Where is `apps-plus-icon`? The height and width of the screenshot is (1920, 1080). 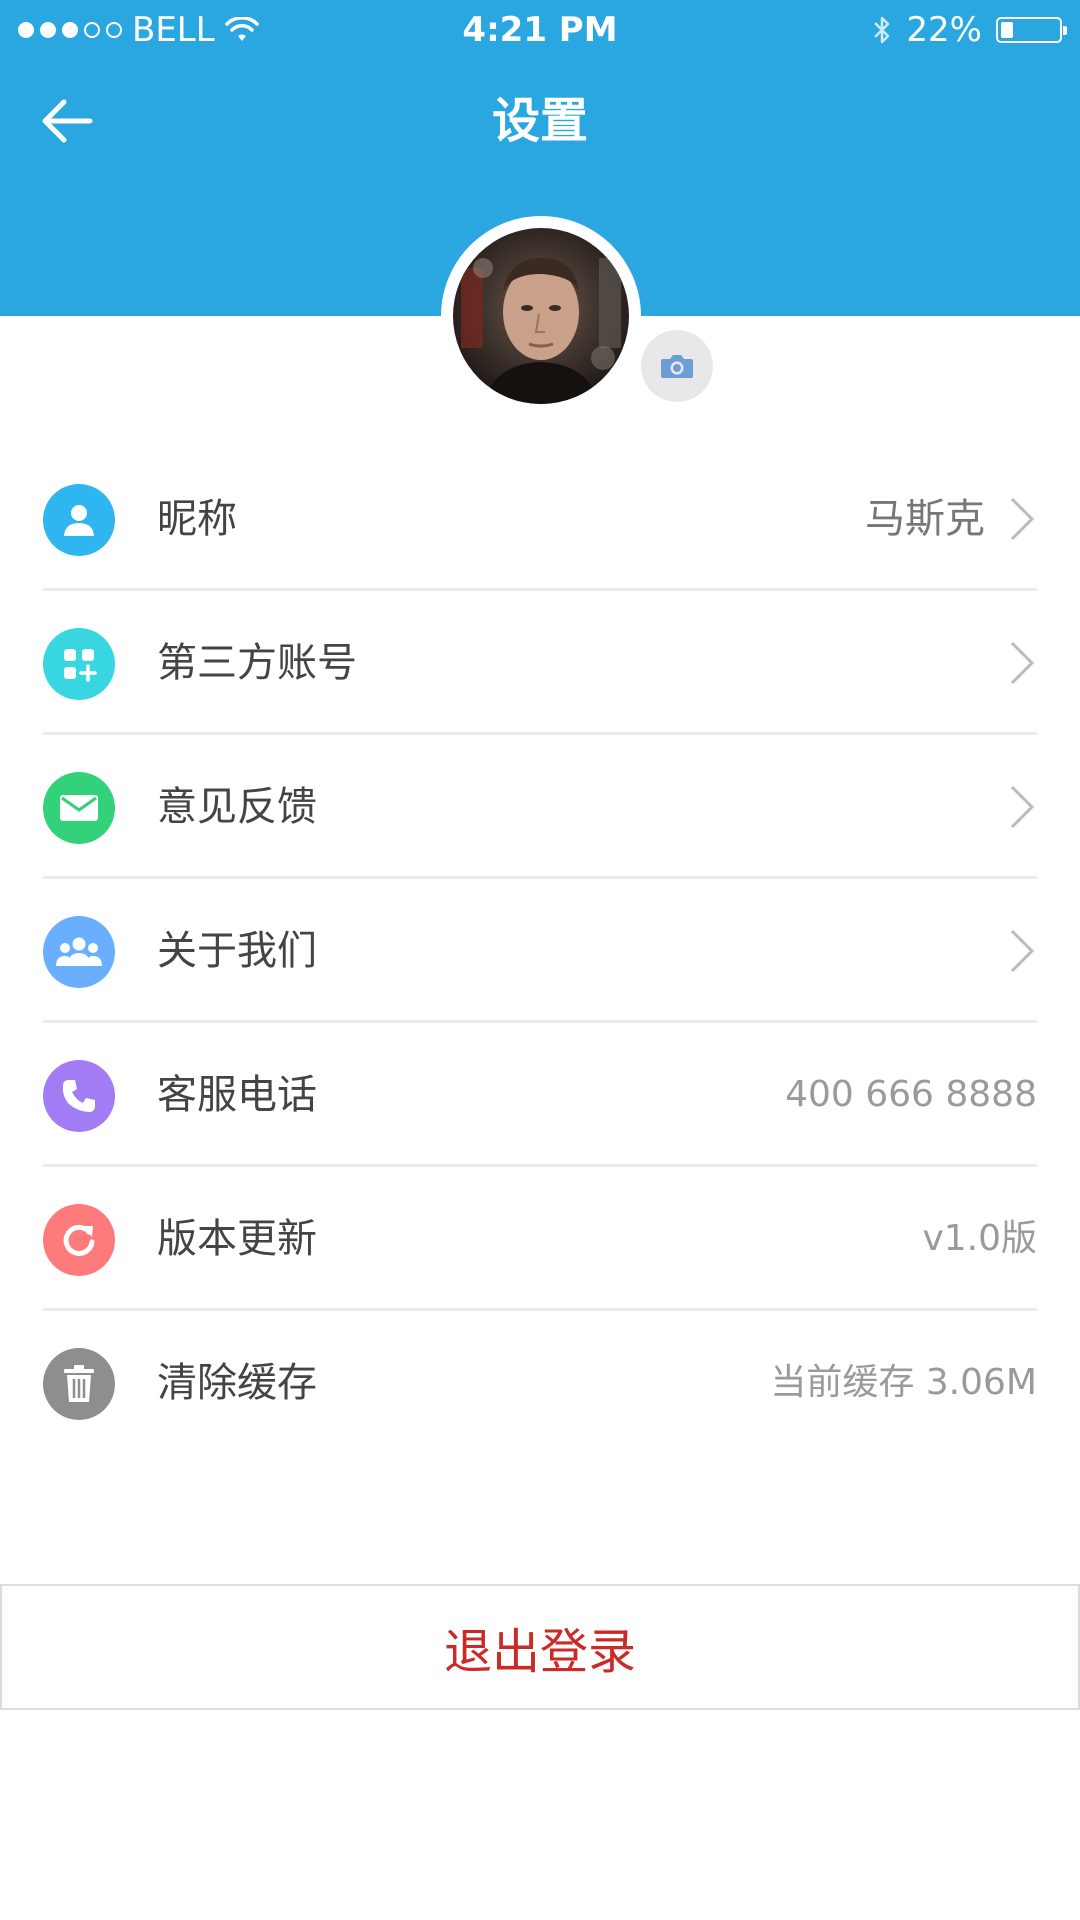 apps-plus-icon is located at coordinates (79, 664).